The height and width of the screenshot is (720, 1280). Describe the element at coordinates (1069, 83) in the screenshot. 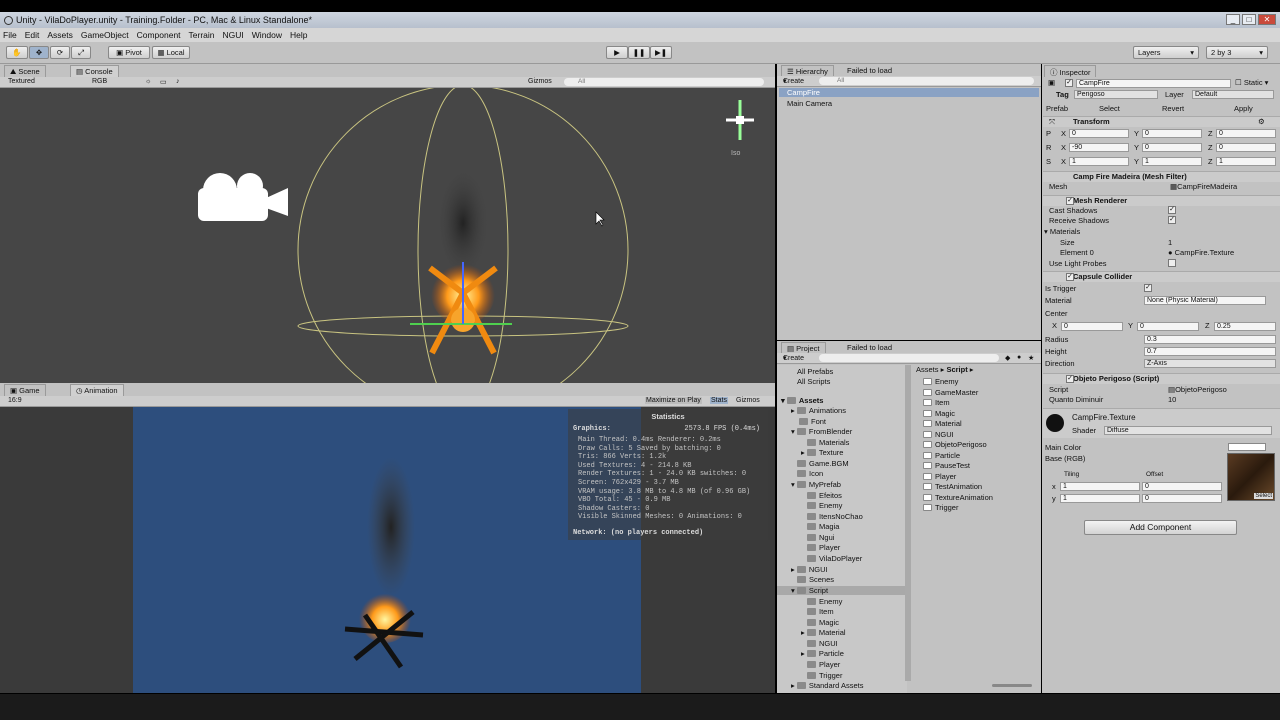

I see `gameobject-active-checkbox: ✓` at that location.